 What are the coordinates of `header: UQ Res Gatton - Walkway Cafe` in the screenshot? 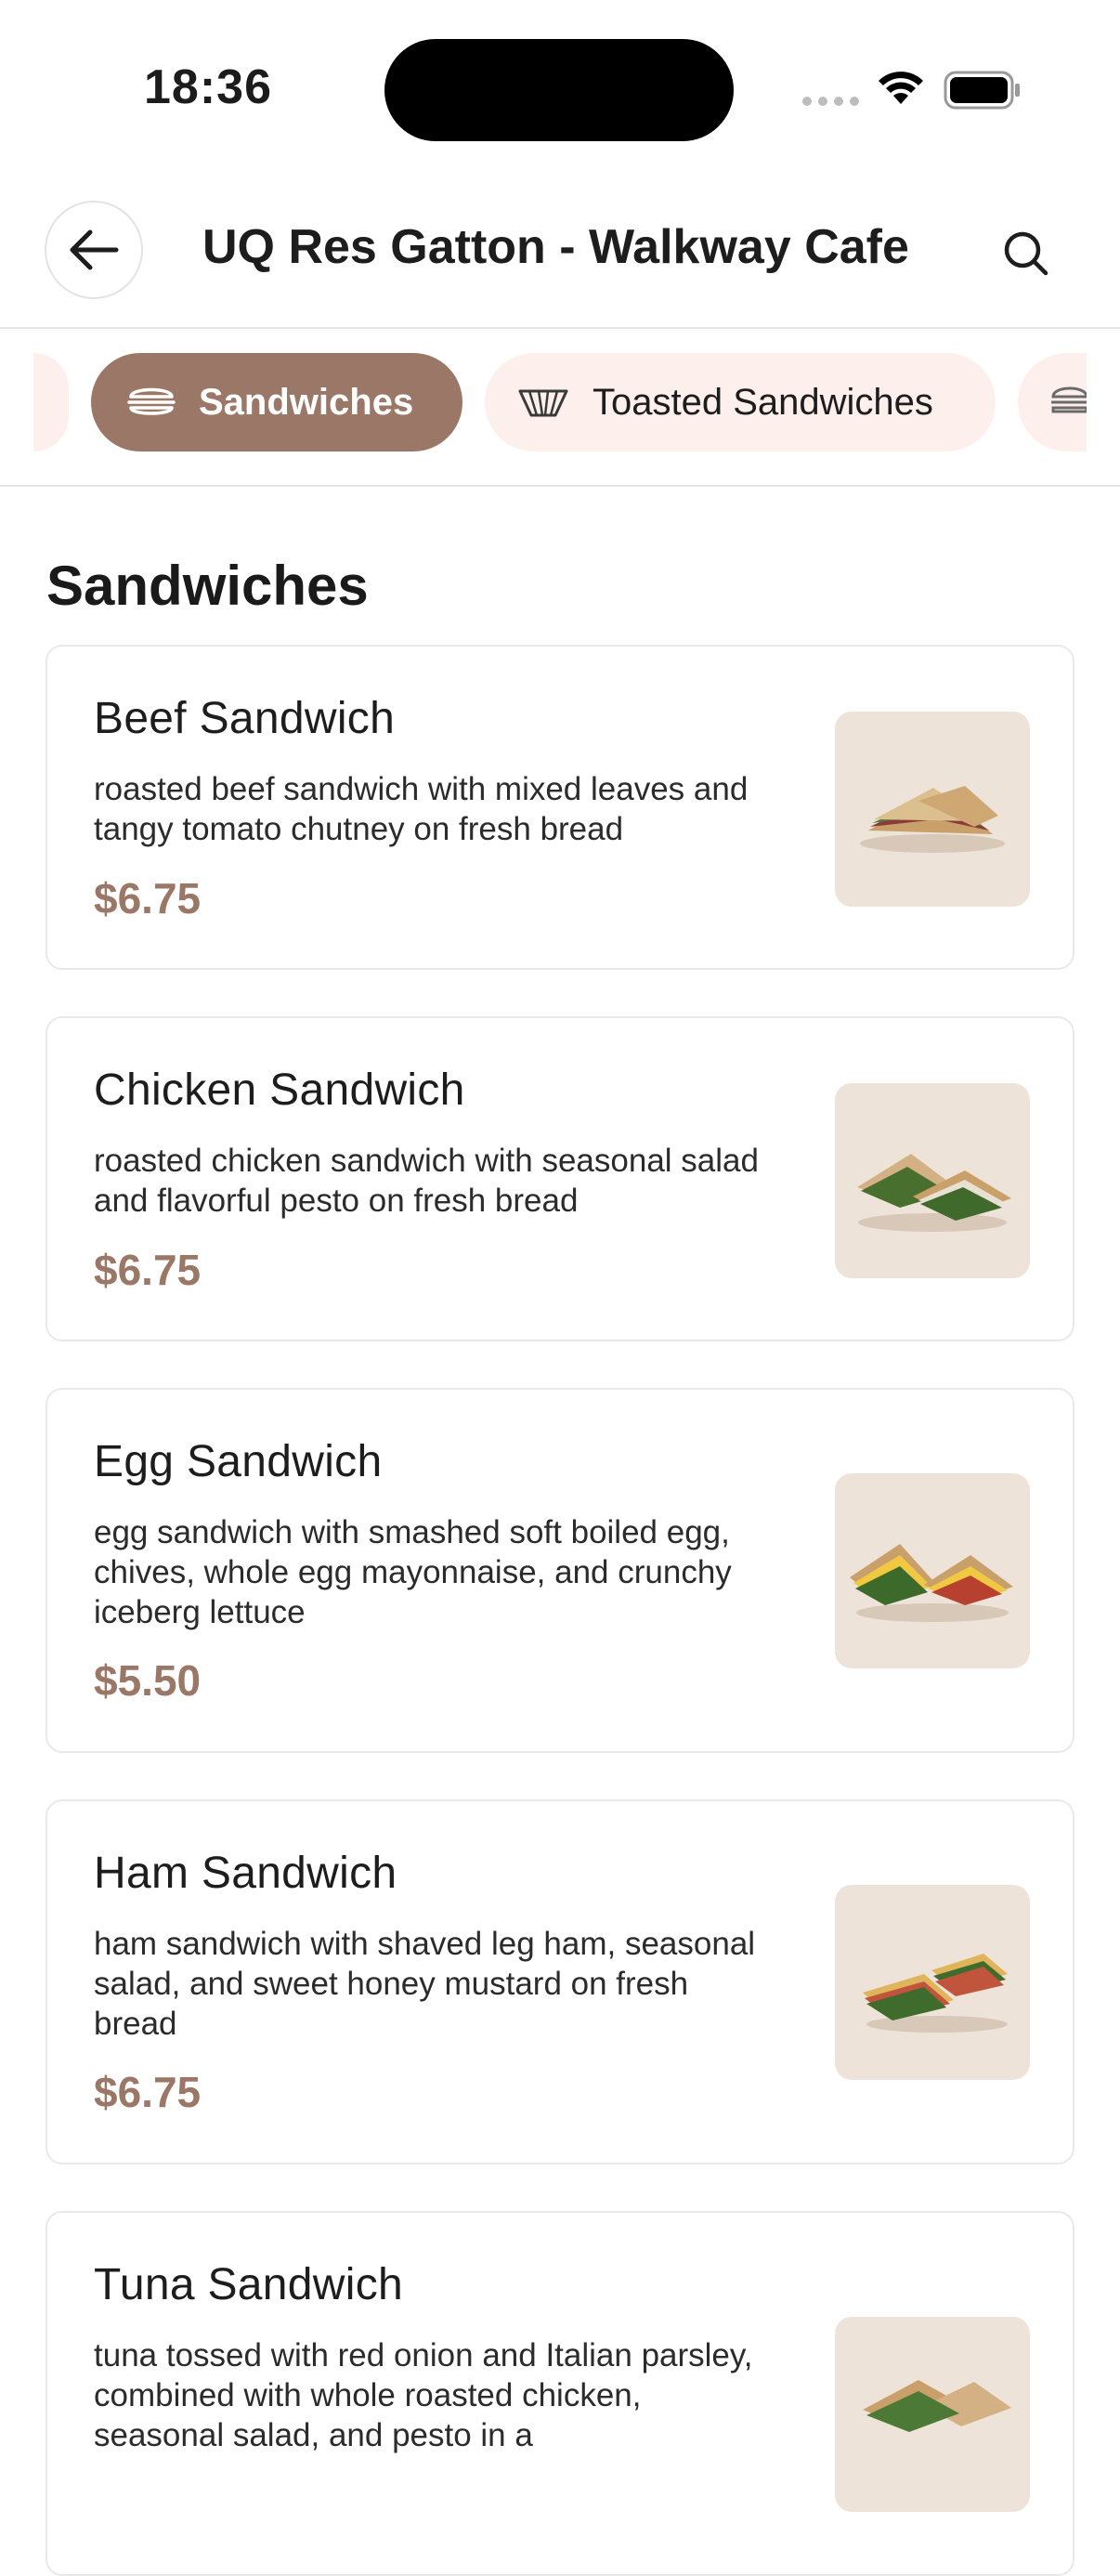 It's located at (560, 253).